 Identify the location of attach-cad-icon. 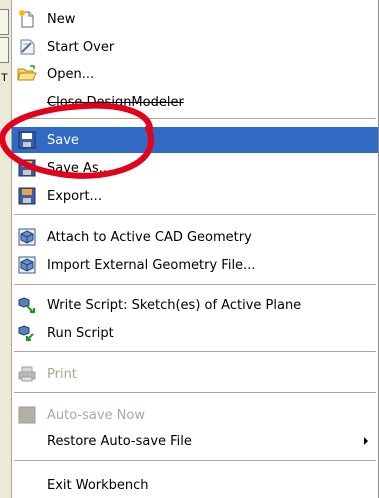
(27, 237).